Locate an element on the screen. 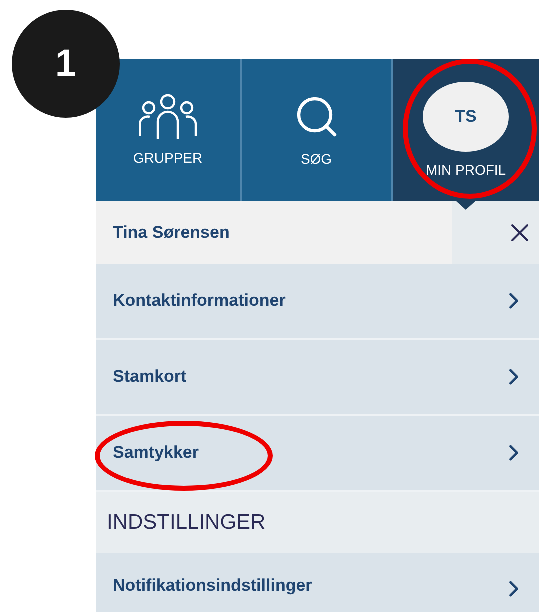  close-button is located at coordinates (495, 232).